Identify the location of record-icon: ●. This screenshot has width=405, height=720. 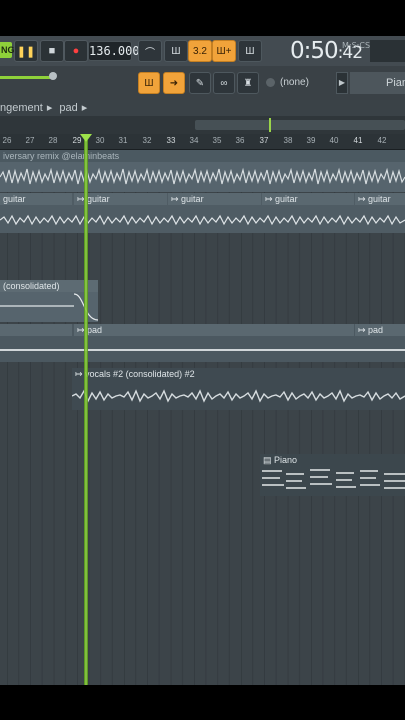
(76, 51).